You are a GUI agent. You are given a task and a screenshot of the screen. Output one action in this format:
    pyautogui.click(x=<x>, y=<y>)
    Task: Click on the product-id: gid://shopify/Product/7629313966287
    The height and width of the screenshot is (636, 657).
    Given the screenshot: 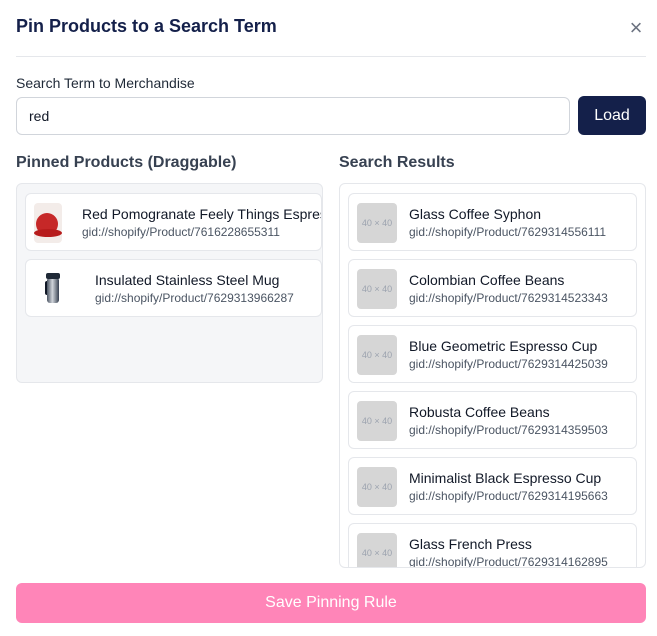 What is the action you would take?
    pyautogui.click(x=194, y=298)
    